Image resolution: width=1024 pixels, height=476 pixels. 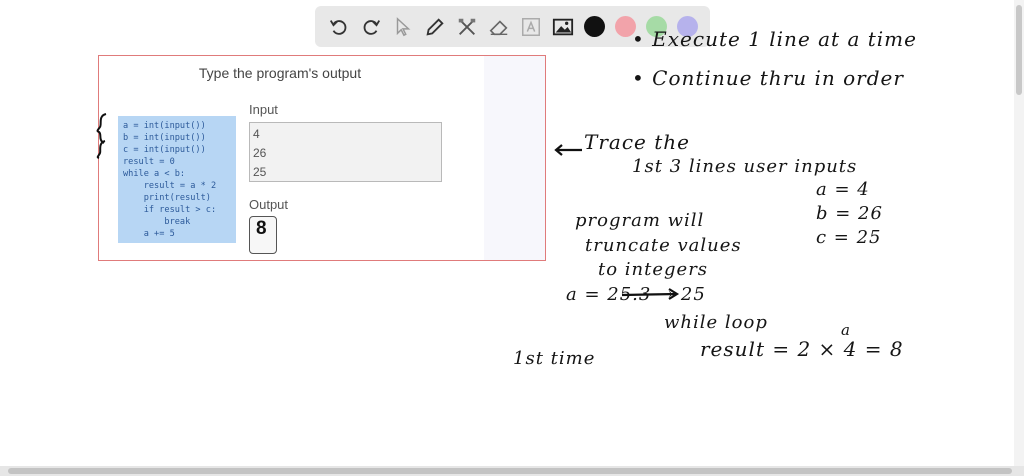 I want to click on note-c-equals: c = 25, so click(x=849, y=237).